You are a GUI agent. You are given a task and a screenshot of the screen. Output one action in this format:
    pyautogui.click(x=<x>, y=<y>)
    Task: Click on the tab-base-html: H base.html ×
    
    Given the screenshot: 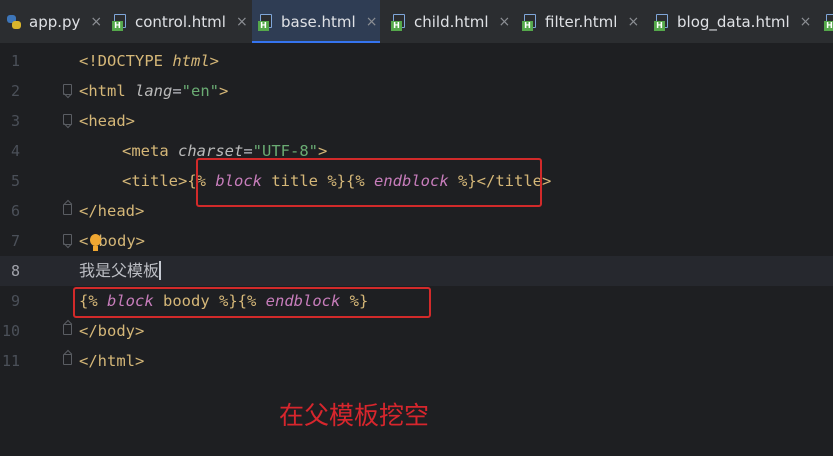 What is the action you would take?
    pyautogui.click(x=316, y=21)
    